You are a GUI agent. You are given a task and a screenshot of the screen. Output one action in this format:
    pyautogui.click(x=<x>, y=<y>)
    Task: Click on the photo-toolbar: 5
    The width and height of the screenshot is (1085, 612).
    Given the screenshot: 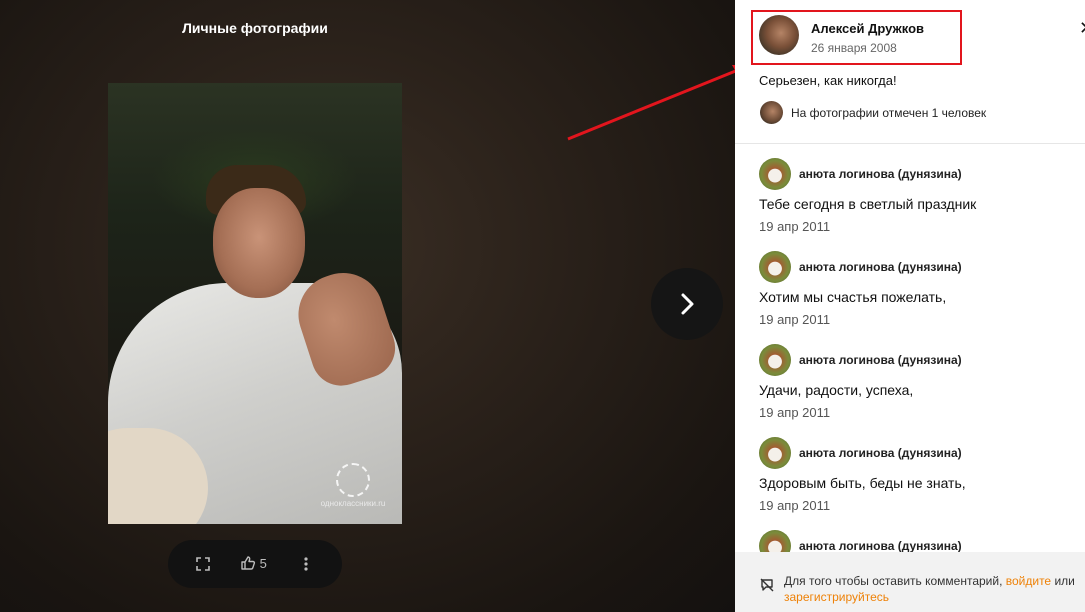 What is the action you would take?
    pyautogui.click(x=255, y=564)
    